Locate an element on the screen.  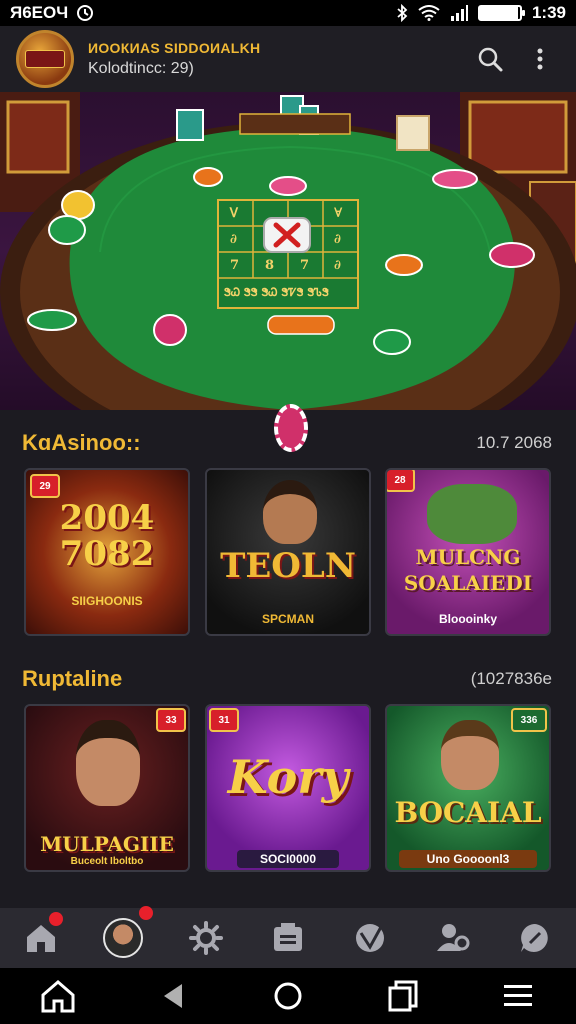
bottom-navigation is located at coordinates (288, 937).